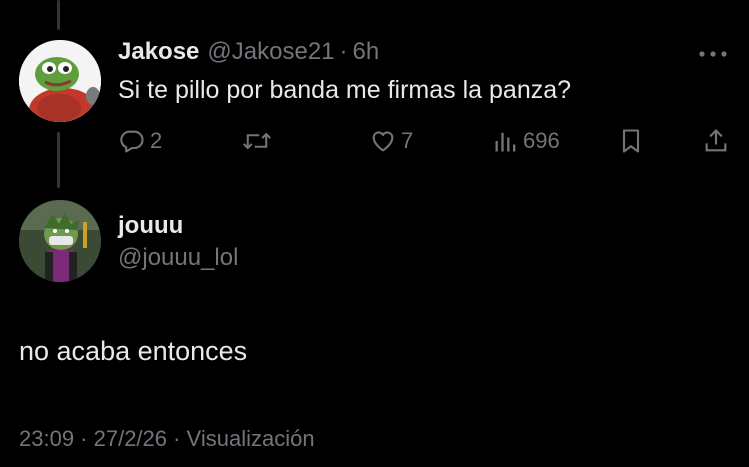  Describe the element at coordinates (505, 142) in the screenshot. I see `views-icon` at that location.